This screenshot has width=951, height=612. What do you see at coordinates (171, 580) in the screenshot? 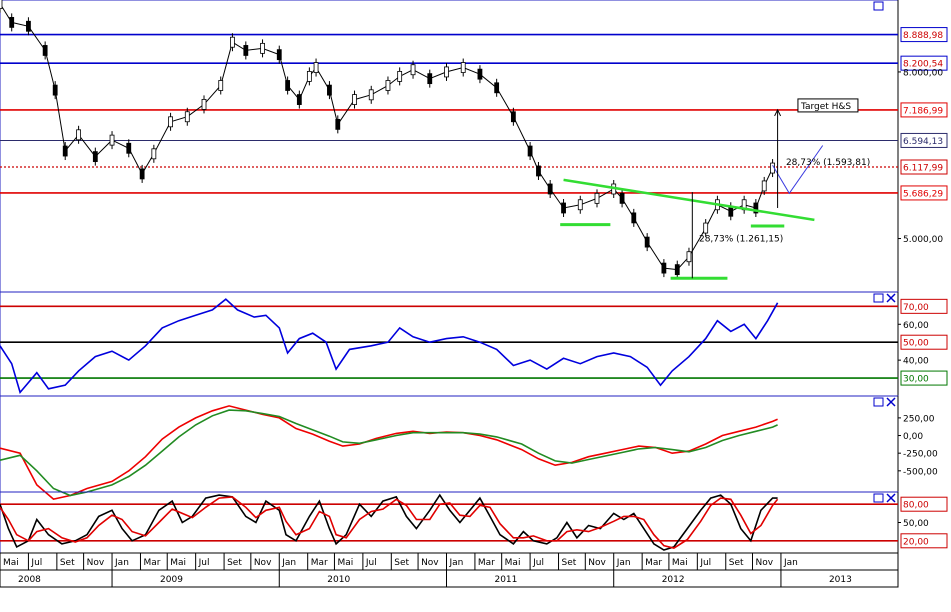
I see `year-label: 2009` at bounding box center [171, 580].